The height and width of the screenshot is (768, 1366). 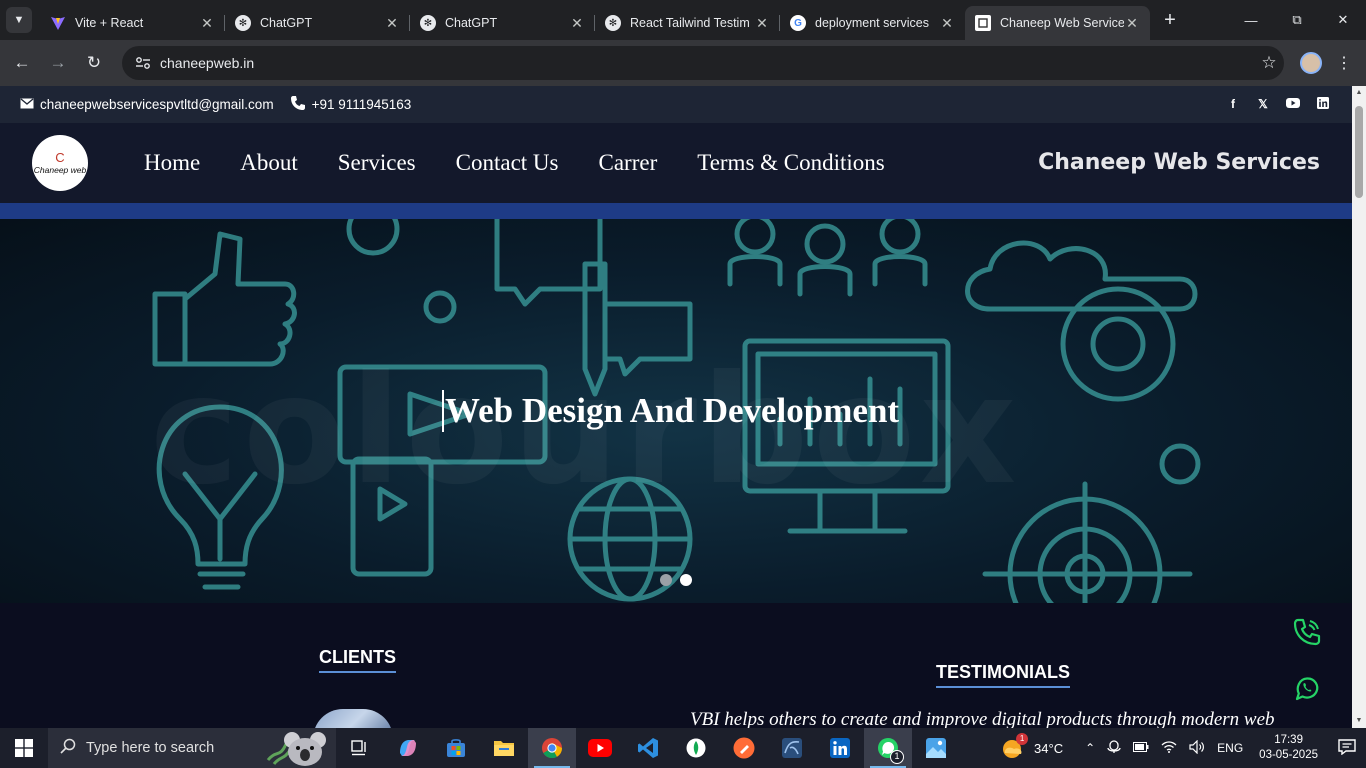 What do you see at coordinates (600, 748) in the screenshot?
I see `youtube-app-icon` at bounding box center [600, 748].